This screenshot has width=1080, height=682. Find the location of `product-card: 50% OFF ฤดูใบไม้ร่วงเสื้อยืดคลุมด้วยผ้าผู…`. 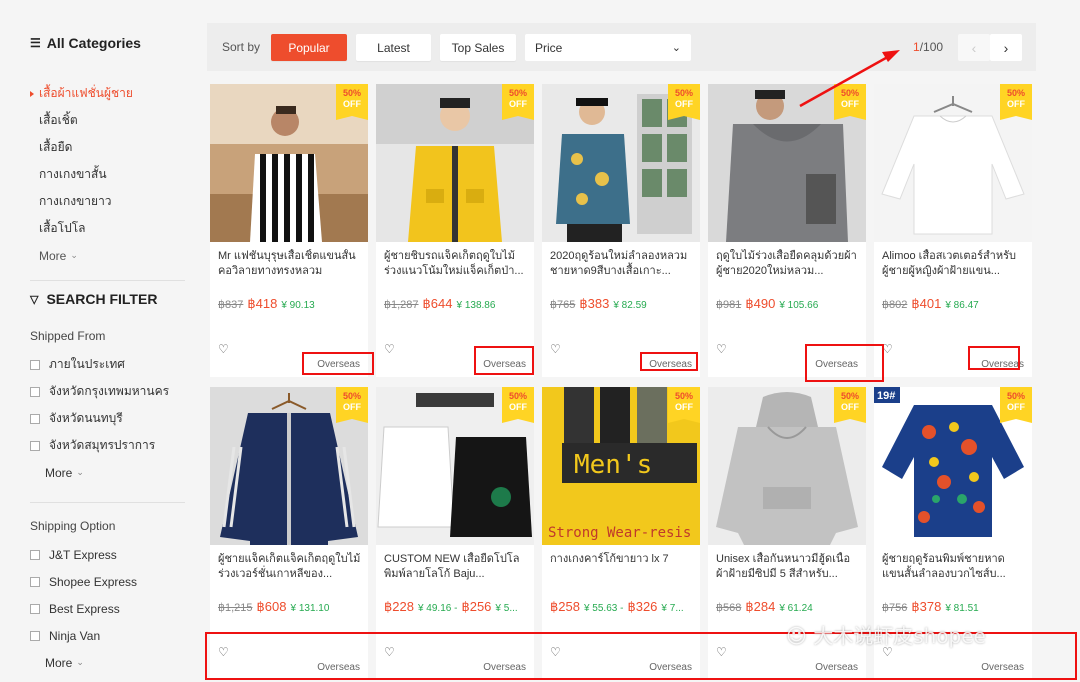

product-card: 50% OFF ฤดูใบไม้ร่วงเสื้อยืดคลุมด้วยผ้าผู… is located at coordinates (787, 230).